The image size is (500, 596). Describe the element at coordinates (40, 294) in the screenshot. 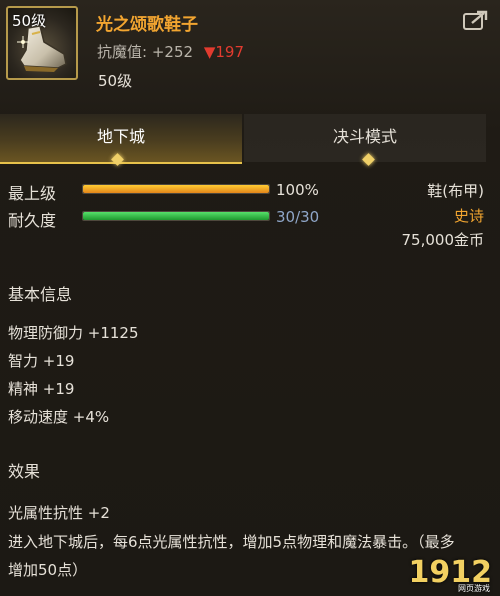

I see `basic-info-title: 基本信息` at that location.